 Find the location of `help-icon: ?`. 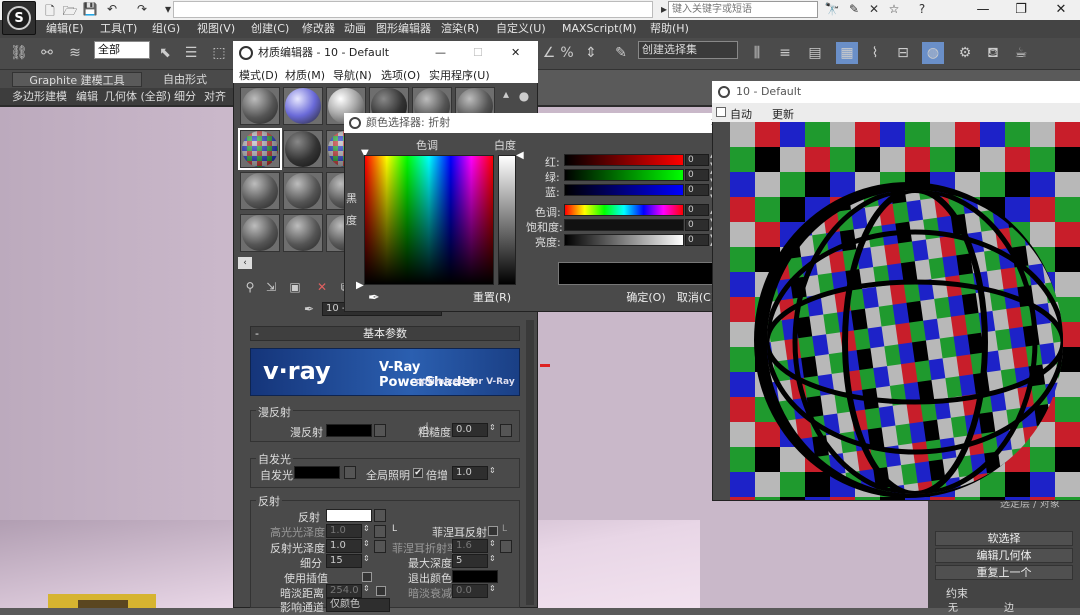

help-icon: ? is located at coordinates (922, 9).